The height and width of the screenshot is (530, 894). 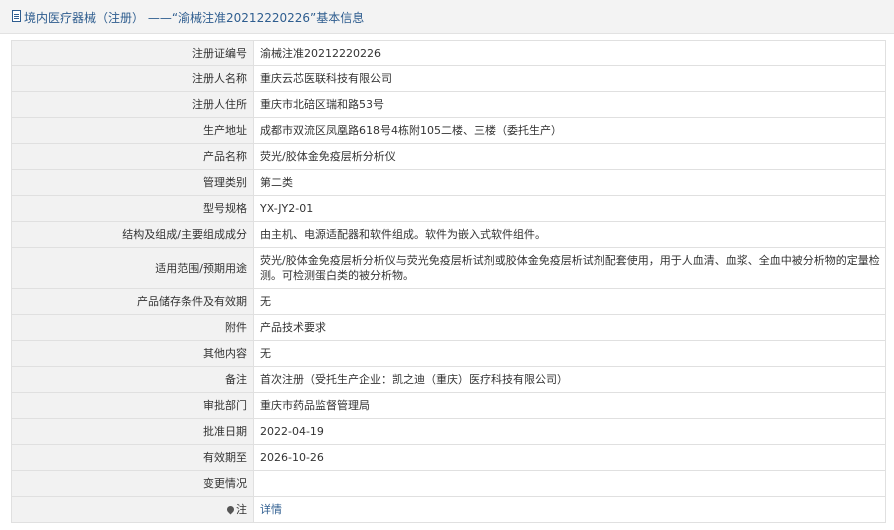 I want to click on note-label-cell: 注, so click(x=132, y=509).